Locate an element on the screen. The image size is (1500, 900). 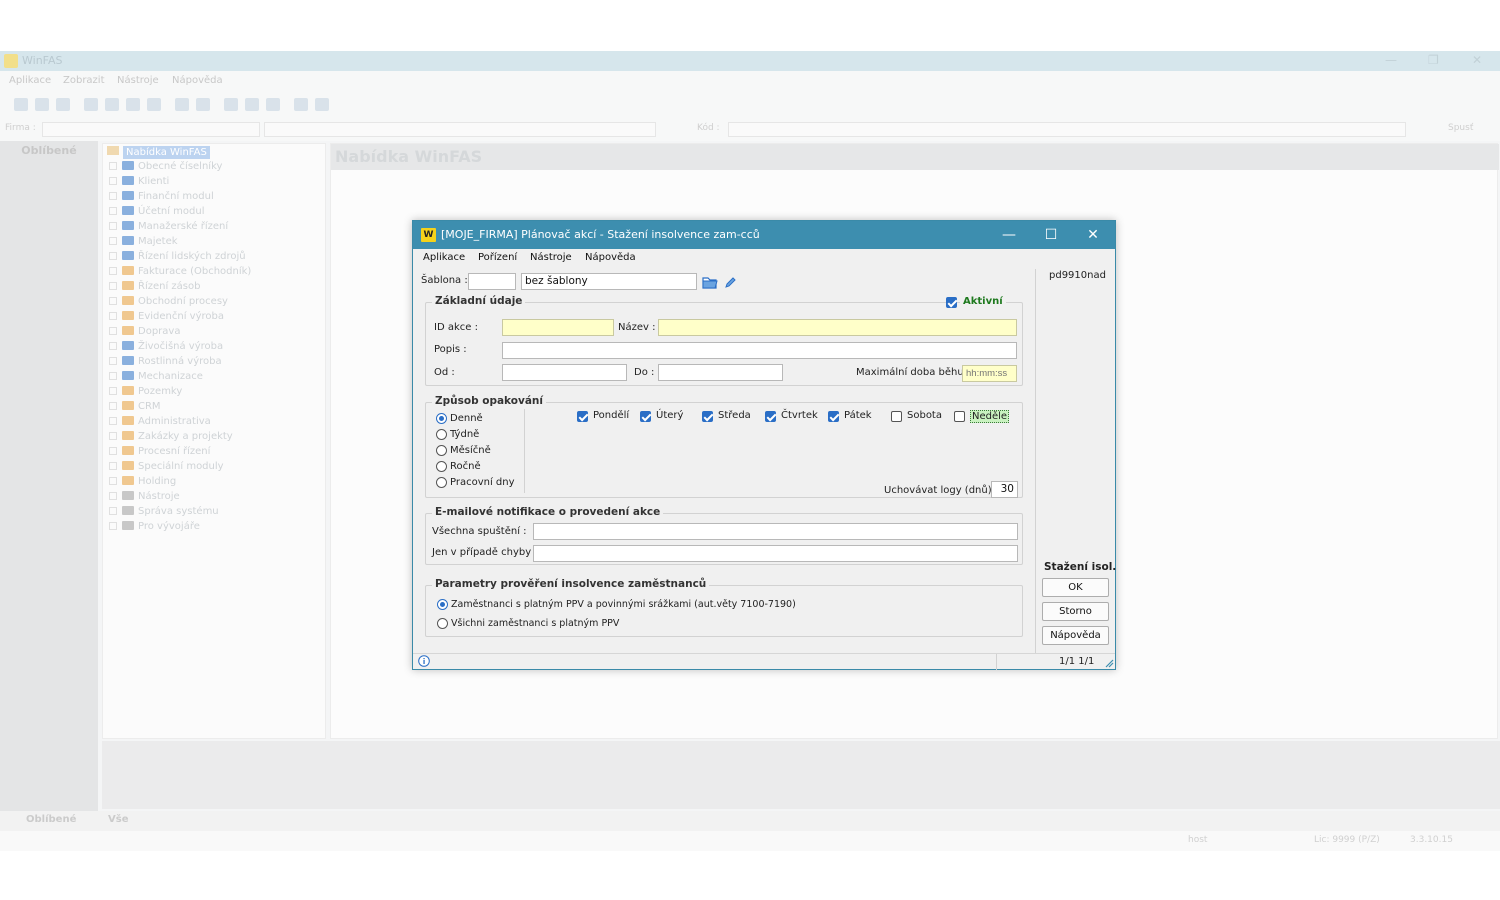
id-akce-field is located at coordinates (558, 327).